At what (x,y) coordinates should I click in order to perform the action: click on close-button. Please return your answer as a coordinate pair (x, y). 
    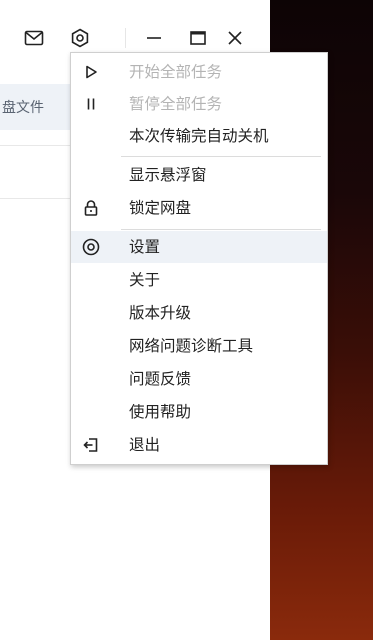
    Looking at the image, I should click on (235, 38).